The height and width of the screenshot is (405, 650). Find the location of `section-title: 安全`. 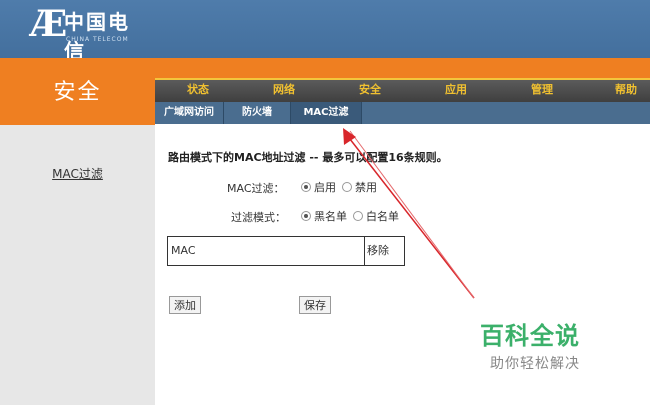

section-title: 安全 is located at coordinates (77, 91).